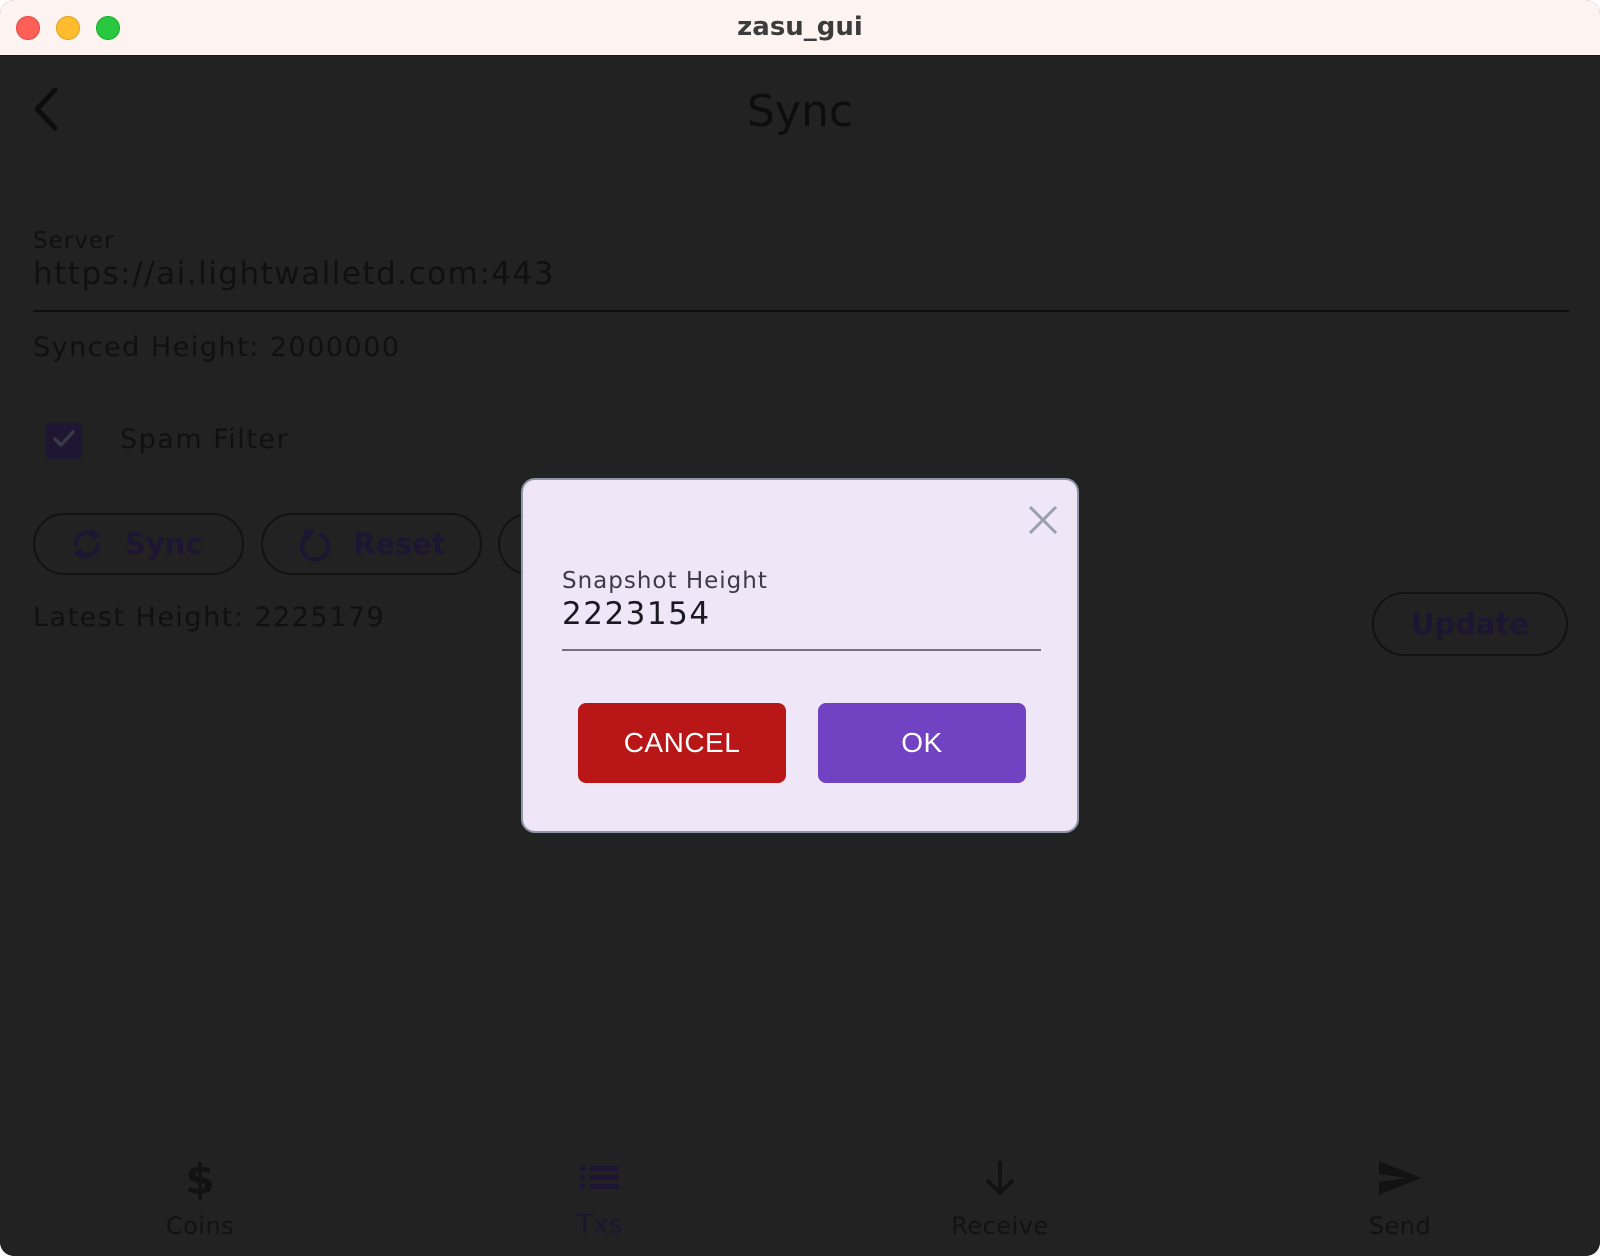 This screenshot has width=1600, height=1256. Describe the element at coordinates (600, 1225) in the screenshot. I see `nav-label-txs: Txs` at that location.